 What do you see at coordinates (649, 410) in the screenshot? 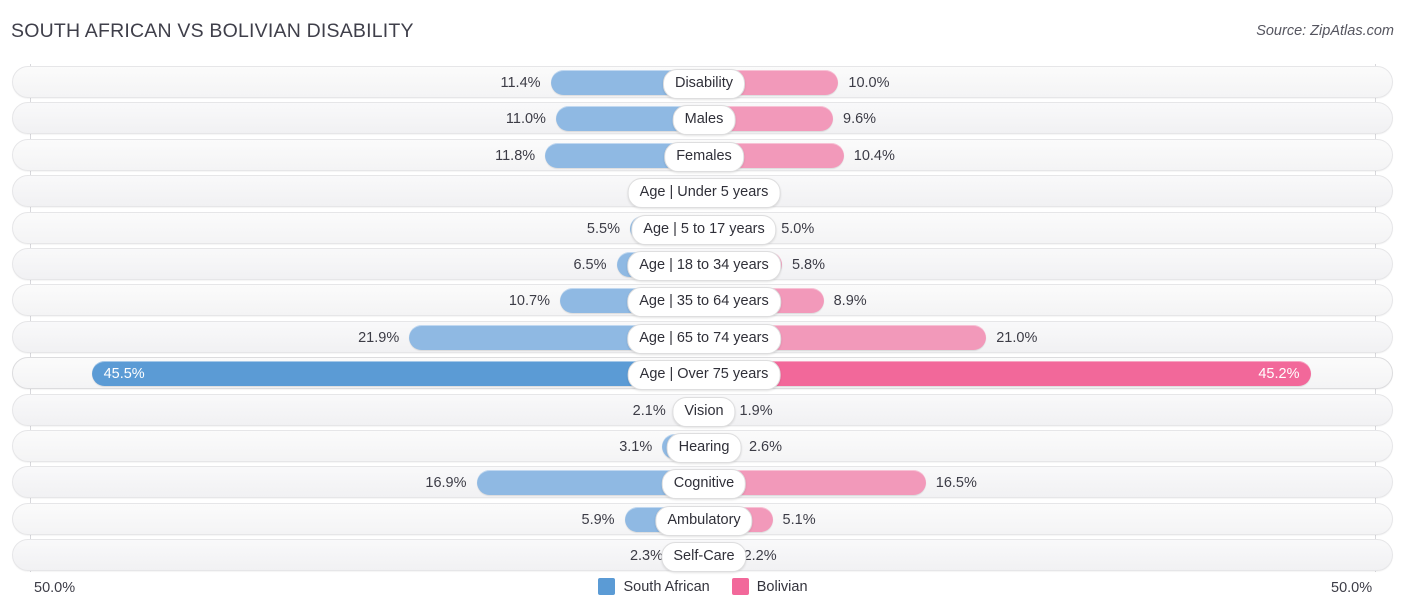
I see `value-label-south-african: 2.1%` at bounding box center [649, 410].